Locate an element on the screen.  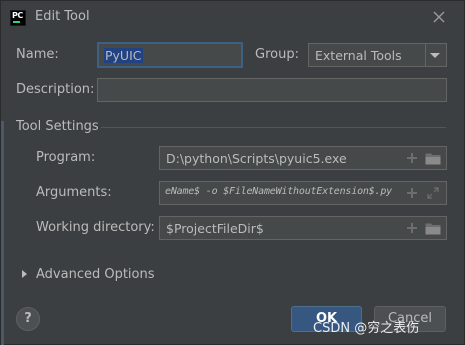
arguments-input: eName$ -o $FileNameWithoutExtension$.py is located at coordinates (303, 193).